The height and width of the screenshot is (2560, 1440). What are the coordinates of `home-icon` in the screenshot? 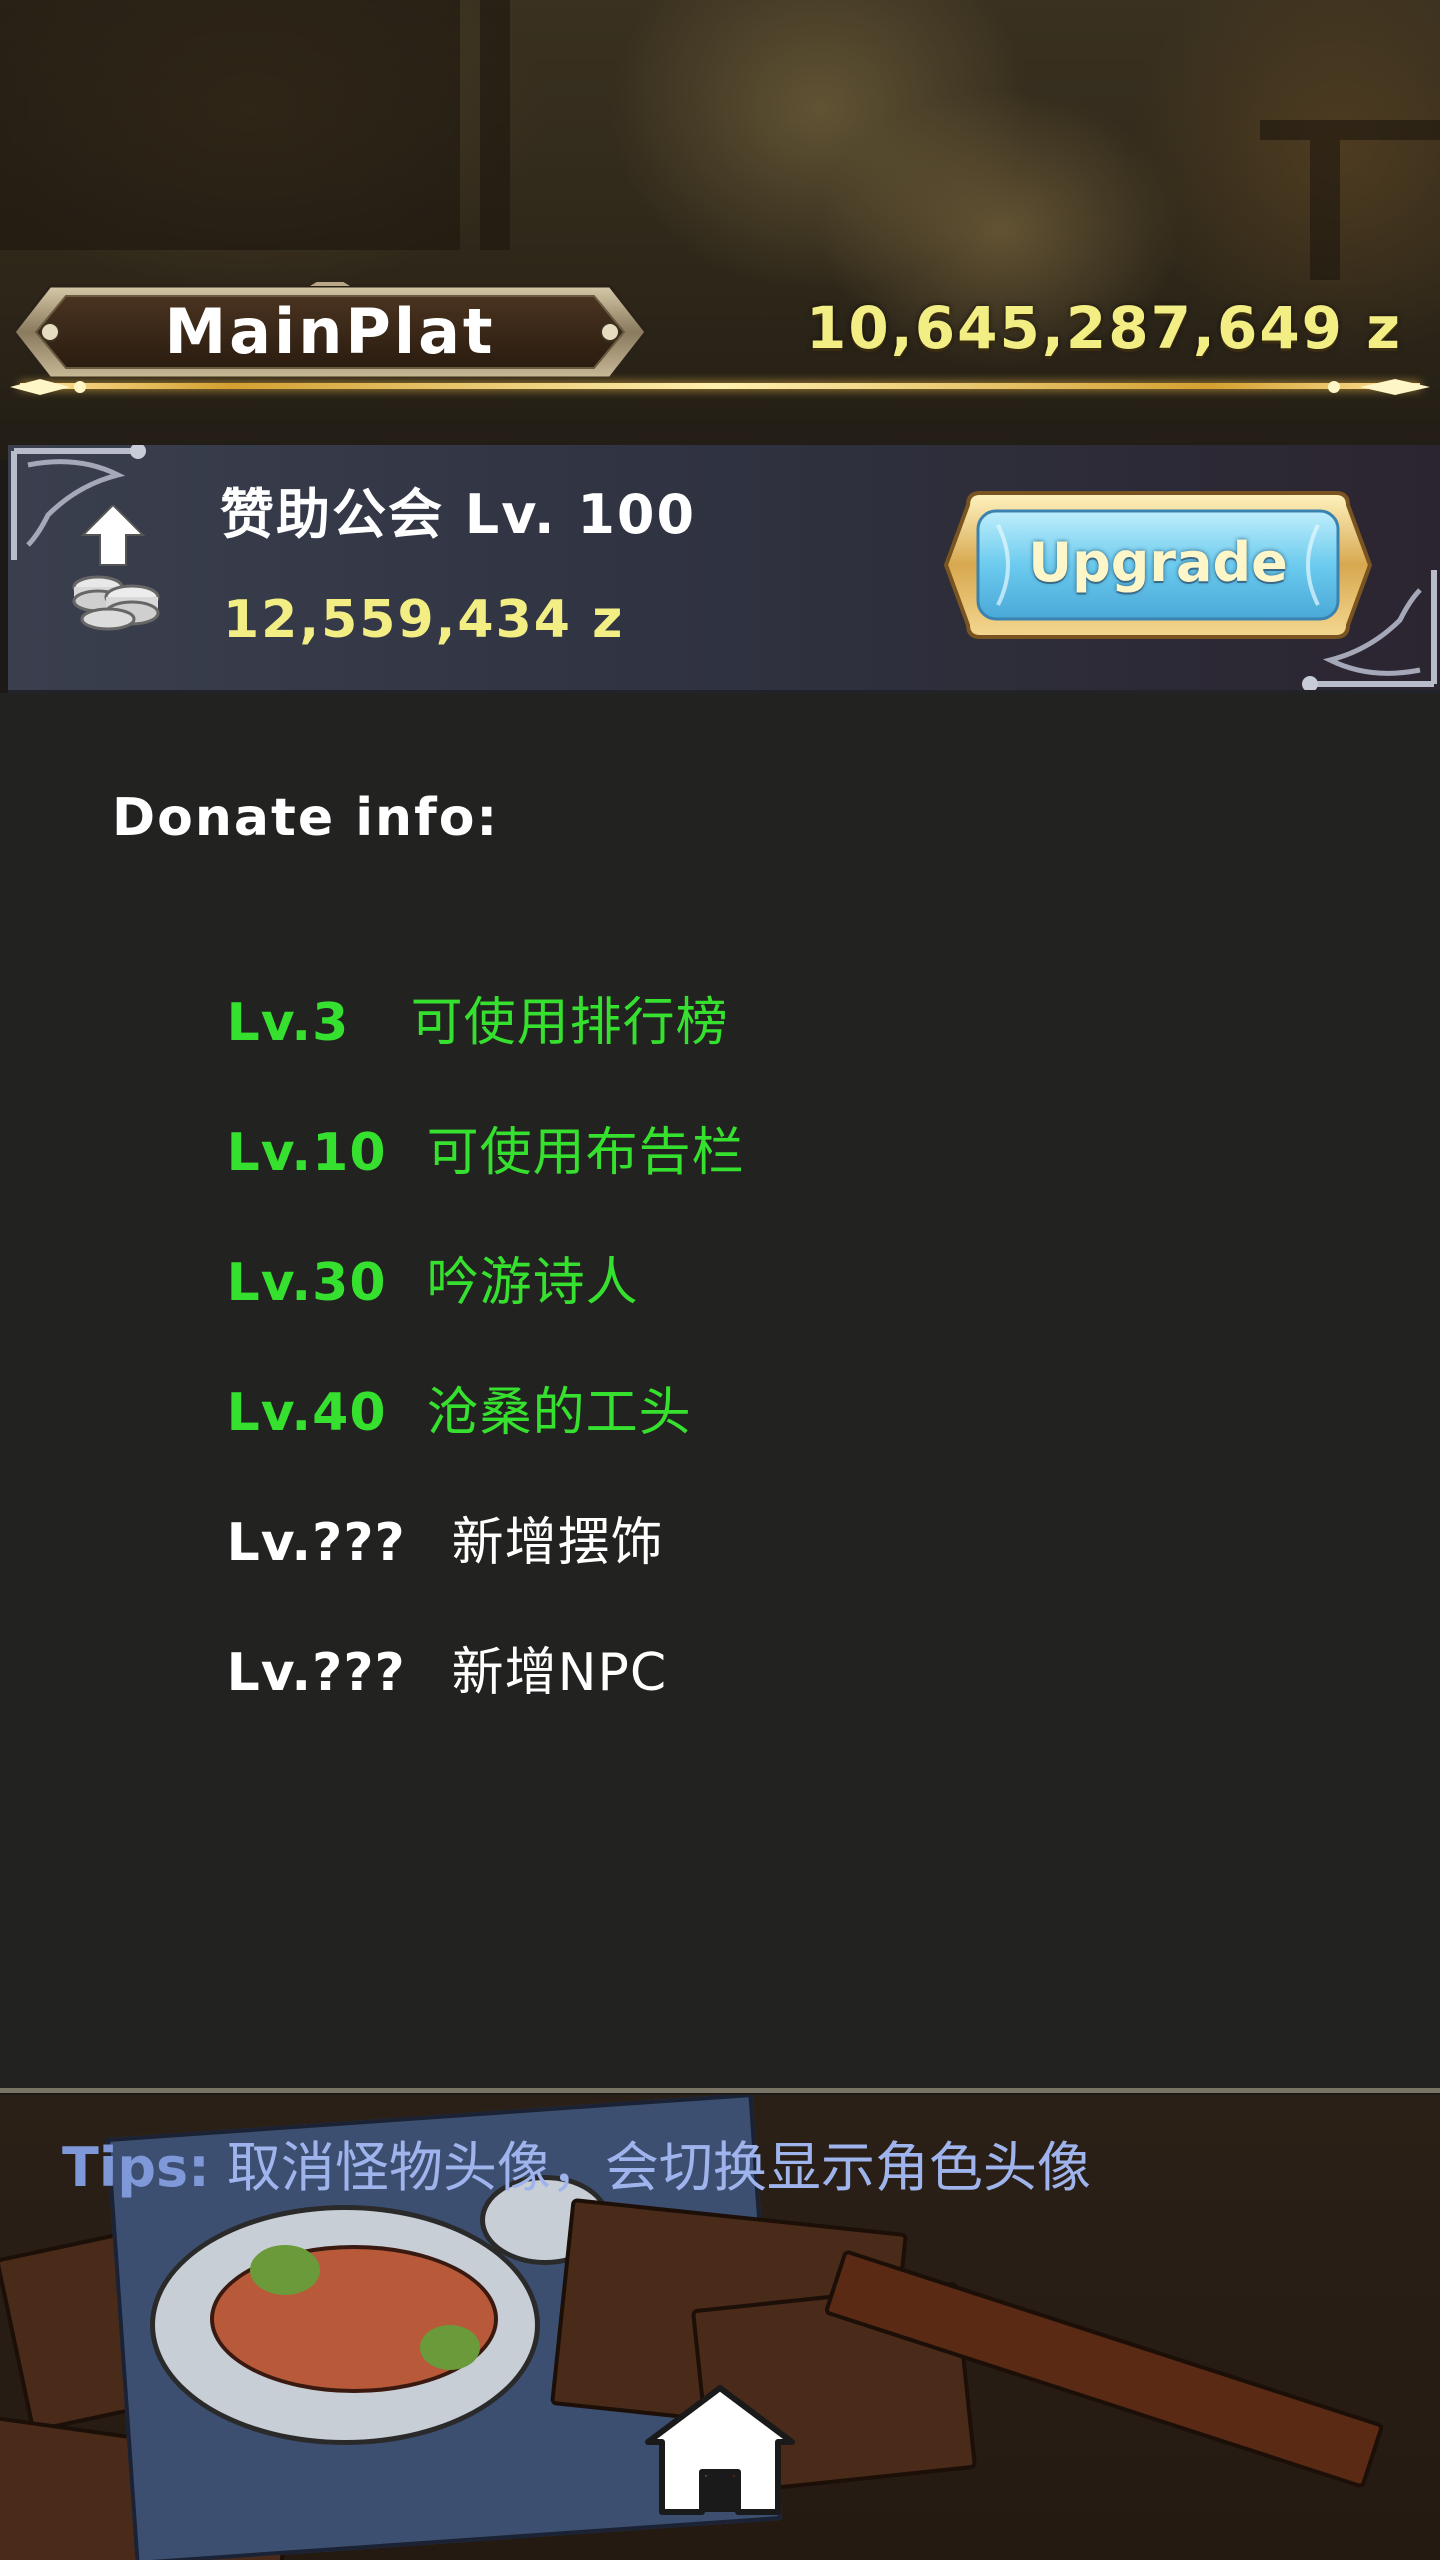 It's located at (720, 2450).